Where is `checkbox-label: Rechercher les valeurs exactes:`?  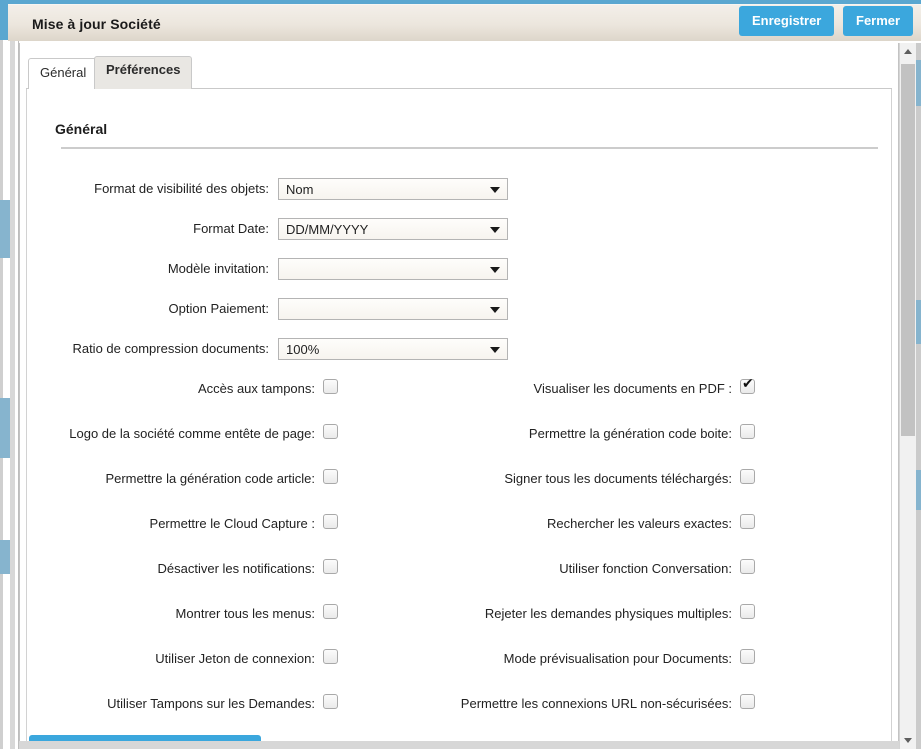 checkbox-label: Rechercher les valeurs exactes: is located at coordinates (639, 523).